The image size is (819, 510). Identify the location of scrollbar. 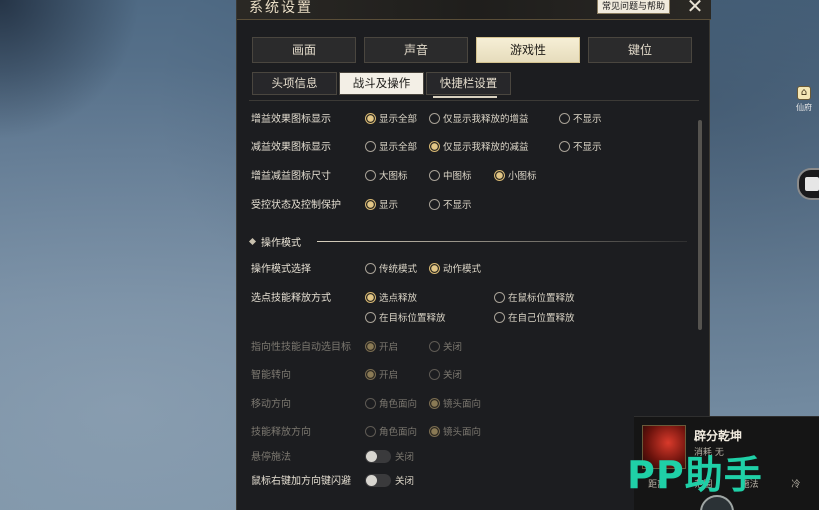
(700, 225).